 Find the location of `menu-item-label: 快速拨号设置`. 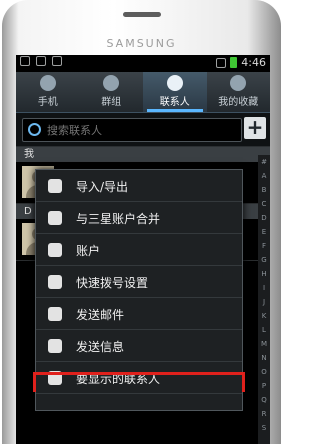

menu-item-label: 快速拨号设置 is located at coordinates (112, 283).